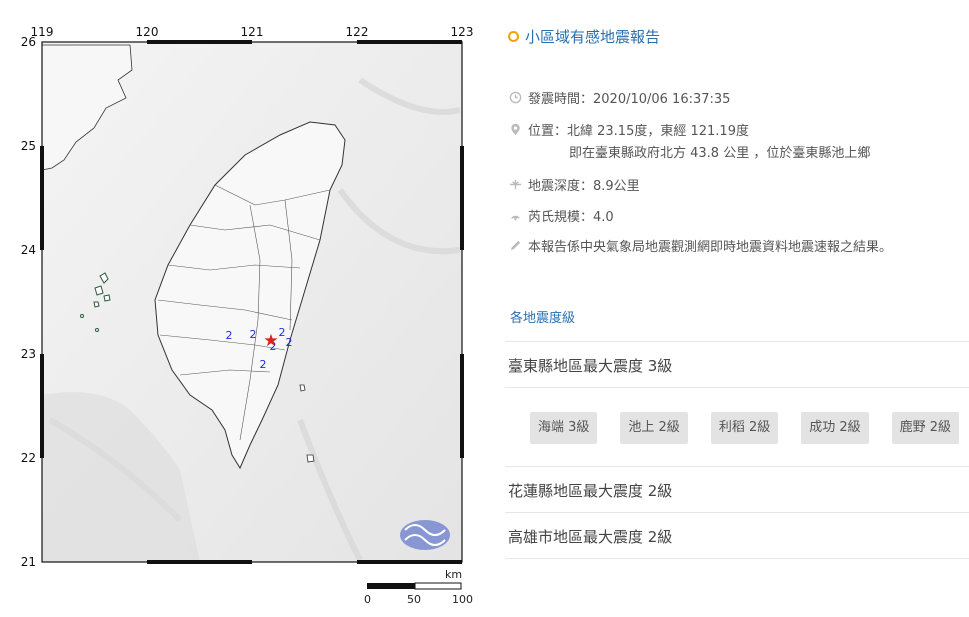  What do you see at coordinates (710, 247) in the screenshot?
I see `note-text: 本報告係中央氣象局地震觀測網即時地震資料地震速報之結果。` at bounding box center [710, 247].